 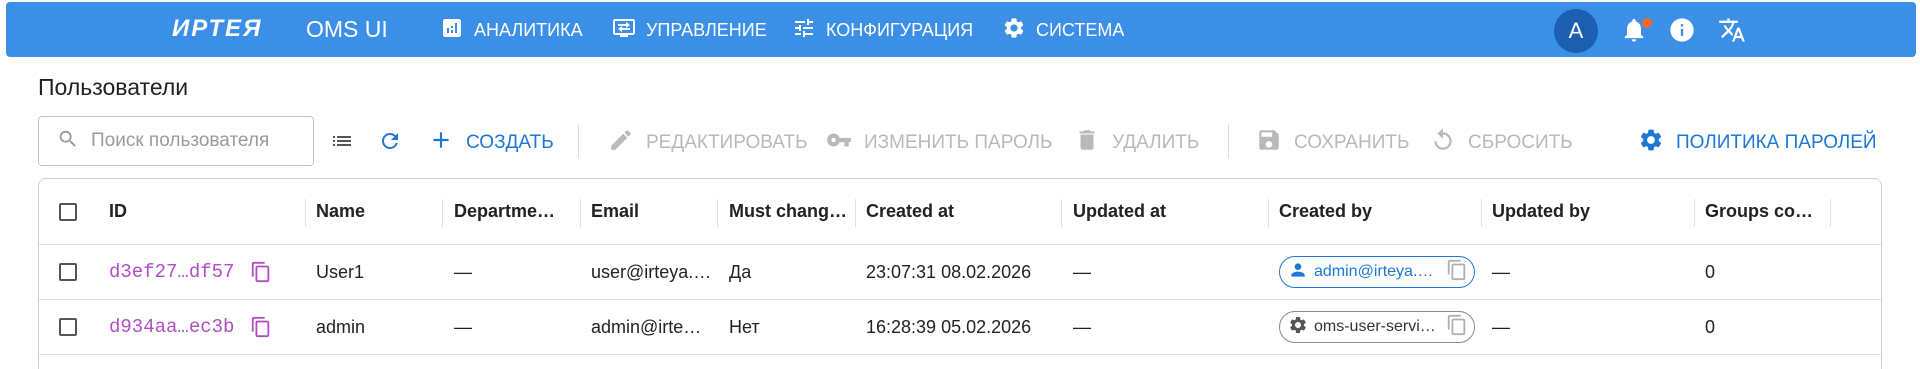 What do you see at coordinates (1776, 142) in the screenshot?
I see `password-policy-label: ПОЛИТИКА ПАРОЛЕЙ` at bounding box center [1776, 142].